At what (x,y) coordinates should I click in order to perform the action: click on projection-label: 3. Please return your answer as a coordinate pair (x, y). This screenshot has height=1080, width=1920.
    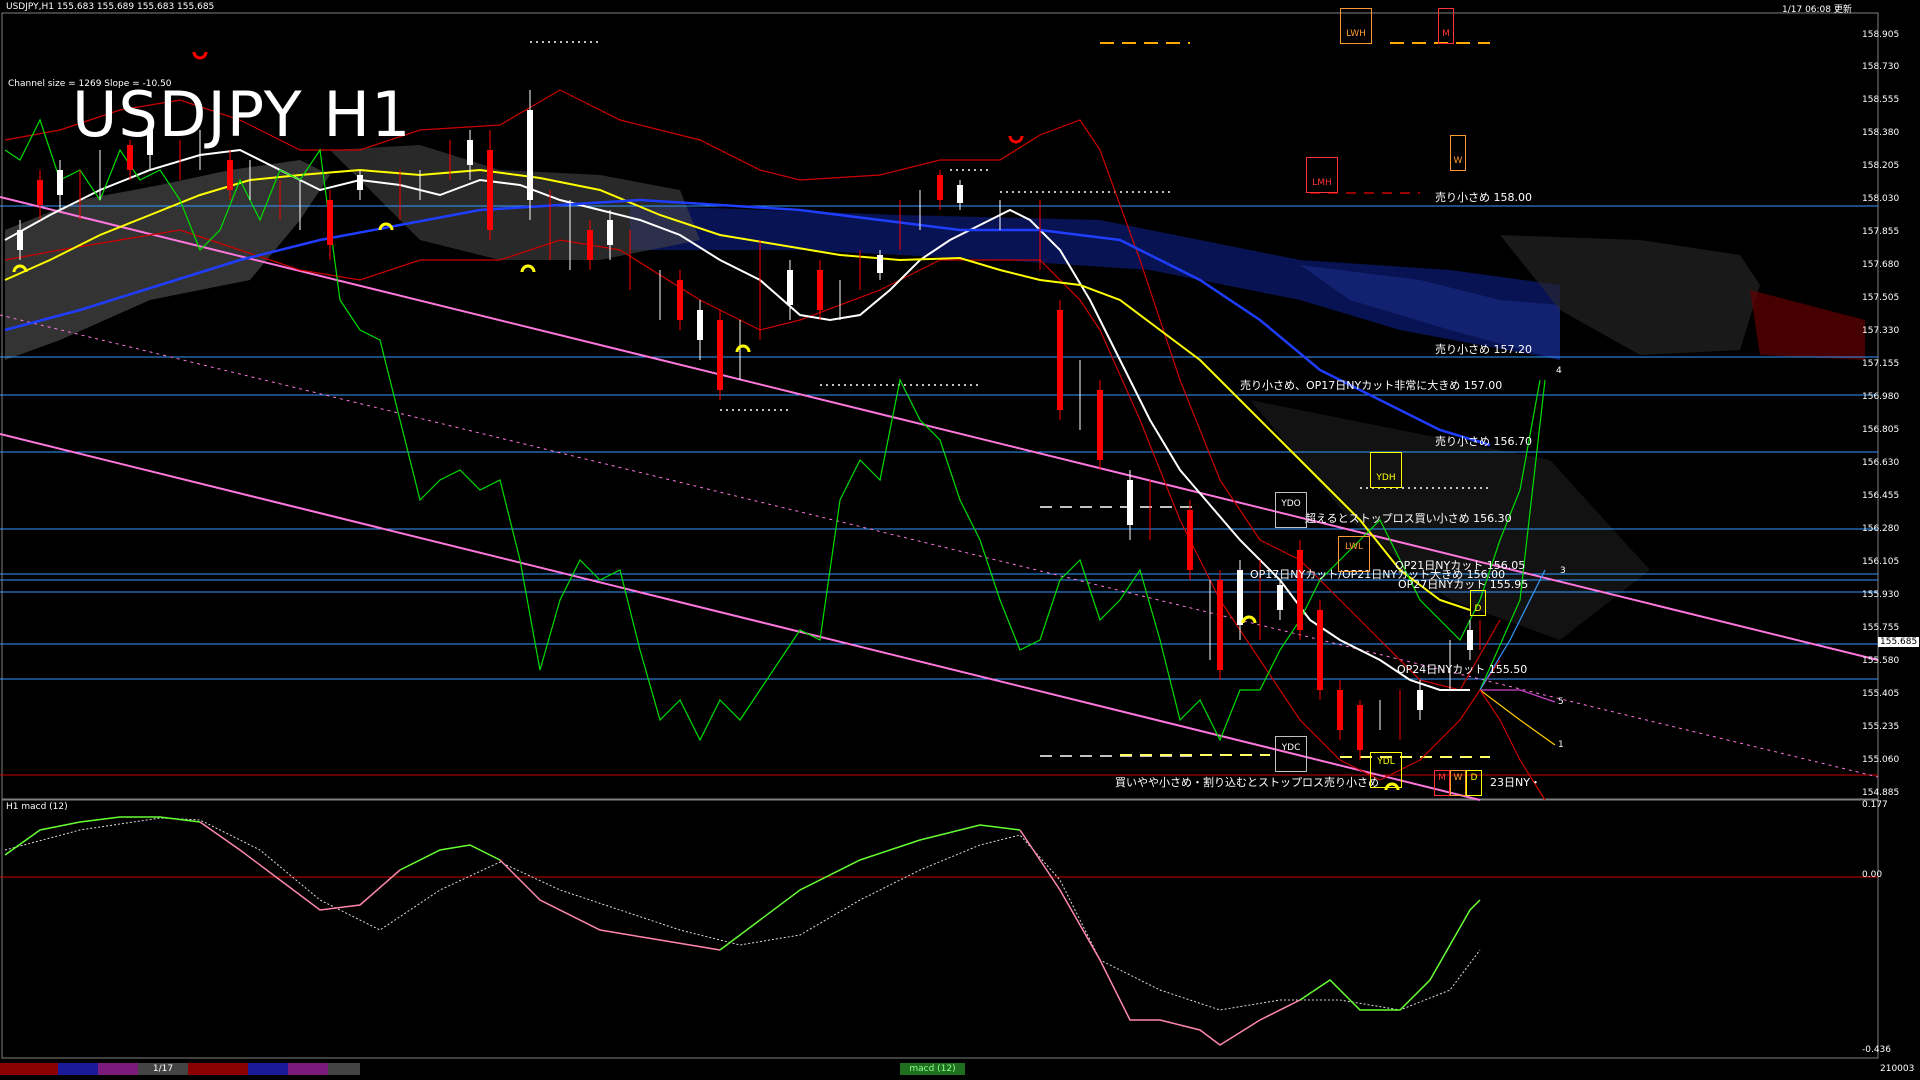
    Looking at the image, I should click on (1563, 571).